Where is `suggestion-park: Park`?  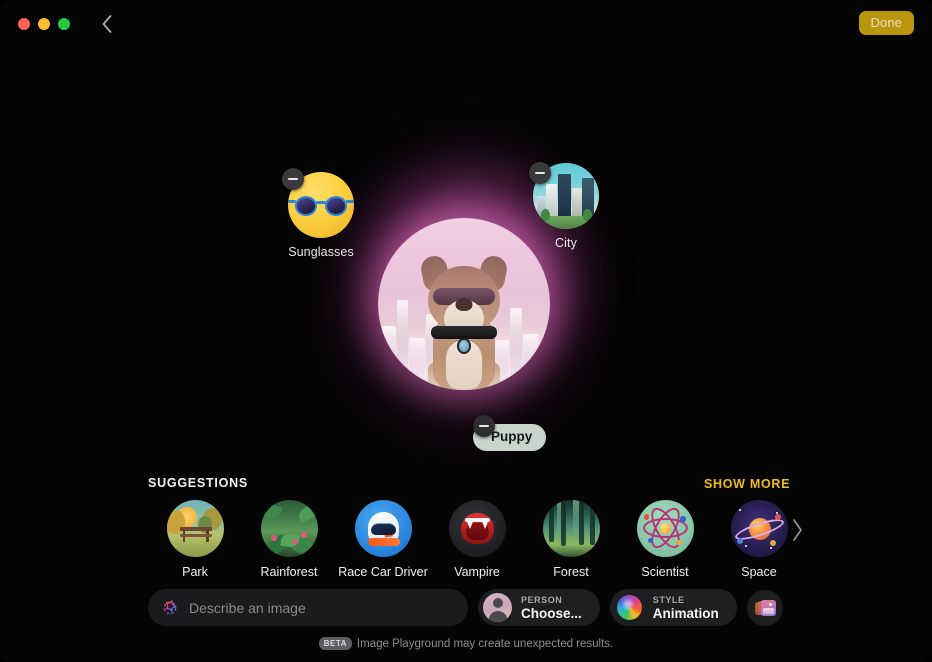 suggestion-park: Park is located at coordinates (195, 539).